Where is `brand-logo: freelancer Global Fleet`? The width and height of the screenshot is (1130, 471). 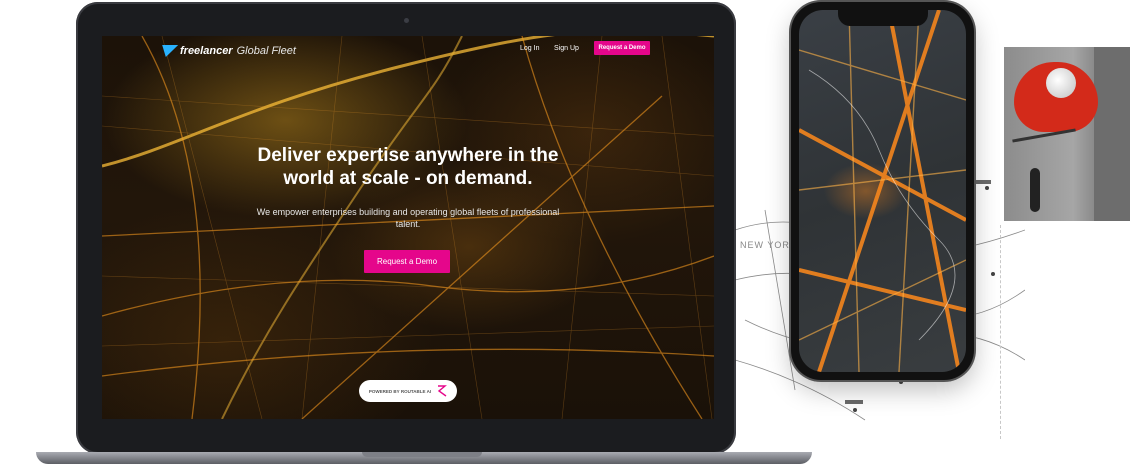 brand-logo: freelancer Global Fleet is located at coordinates (226, 51).